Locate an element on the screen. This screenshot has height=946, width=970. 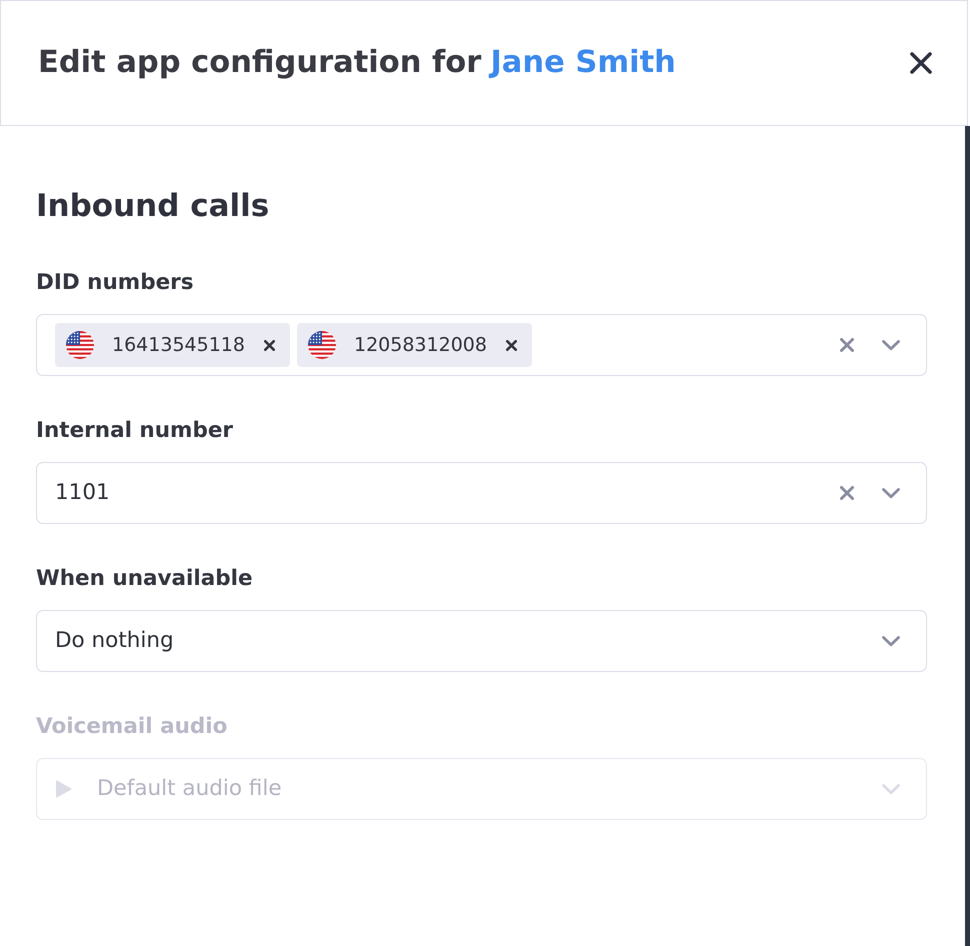
field-label: When unavailable is located at coordinates (144, 579).